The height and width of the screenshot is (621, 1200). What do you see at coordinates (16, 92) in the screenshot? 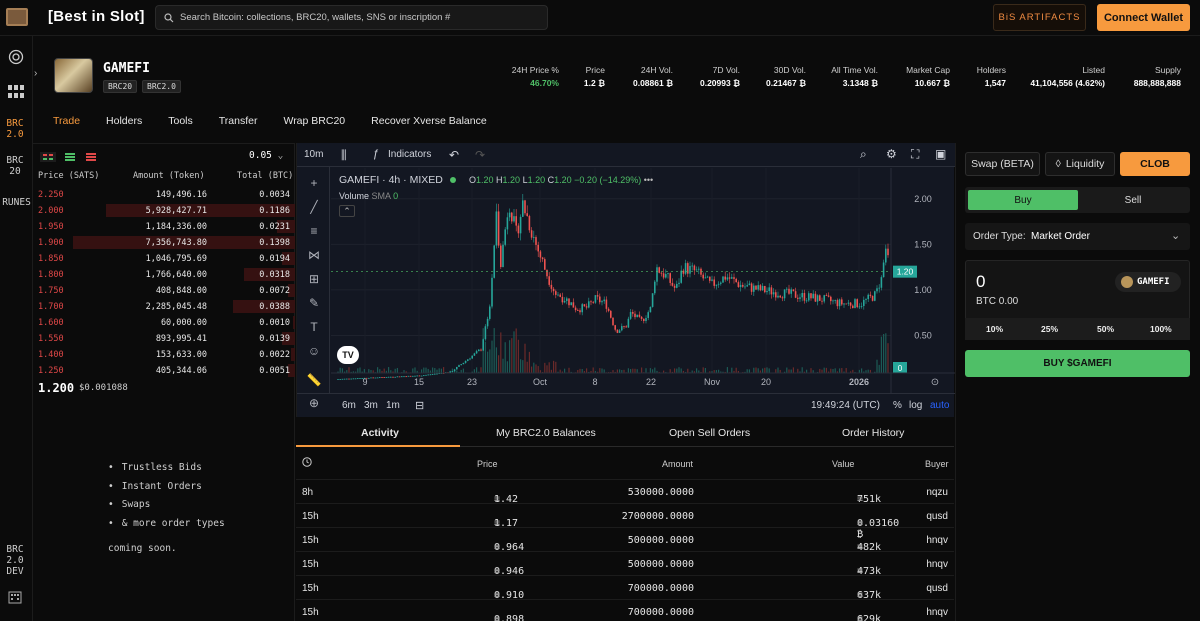
I see `grid-icon` at bounding box center [16, 92].